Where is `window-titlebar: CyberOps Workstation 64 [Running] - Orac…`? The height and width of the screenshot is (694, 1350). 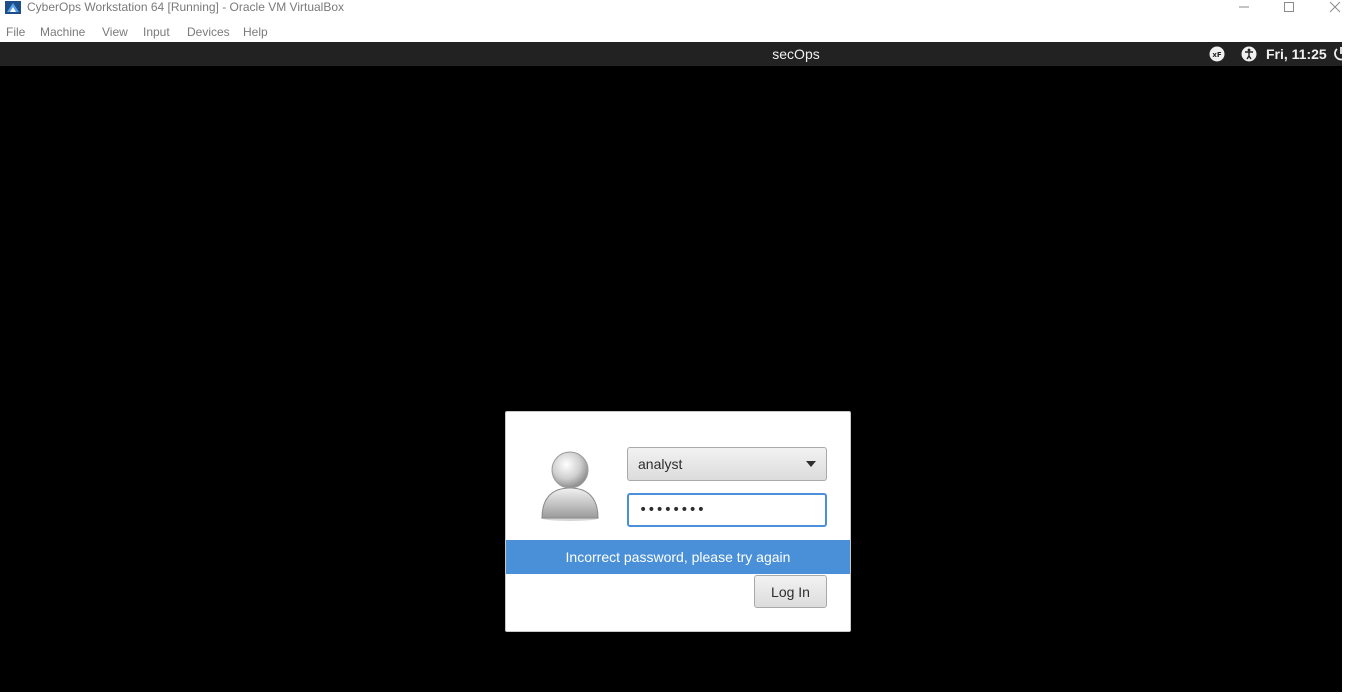 window-titlebar: CyberOps Workstation 64 [Running] - Orac… is located at coordinates (675, 10).